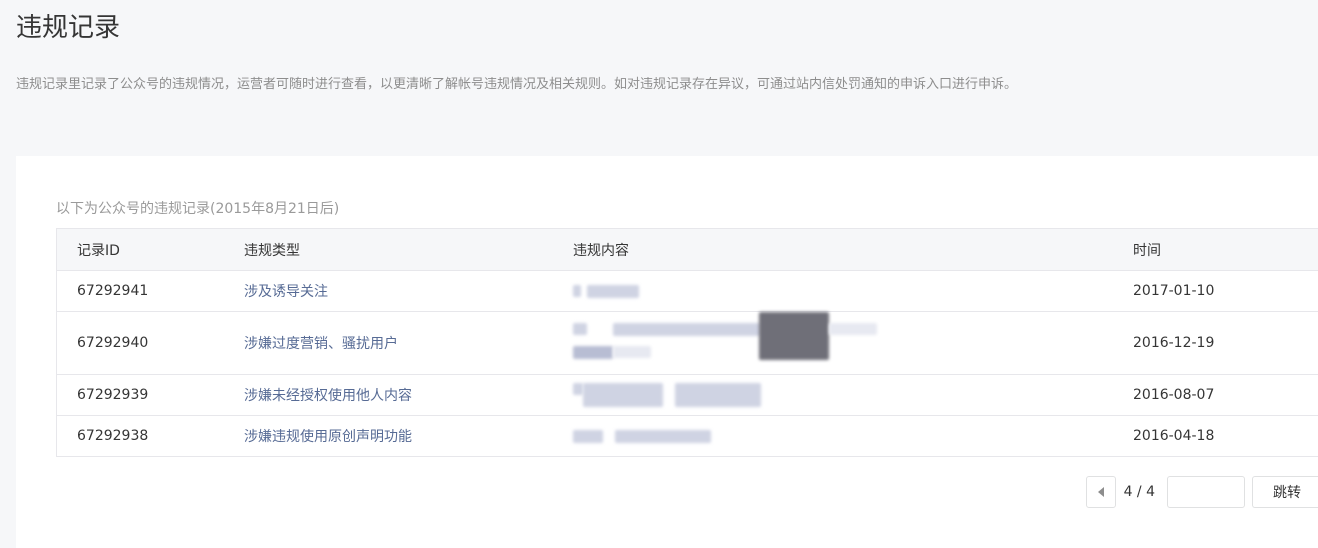 The height and width of the screenshot is (548, 1318). I want to click on pagination: 4 / 4 跳转, so click(1201, 492).